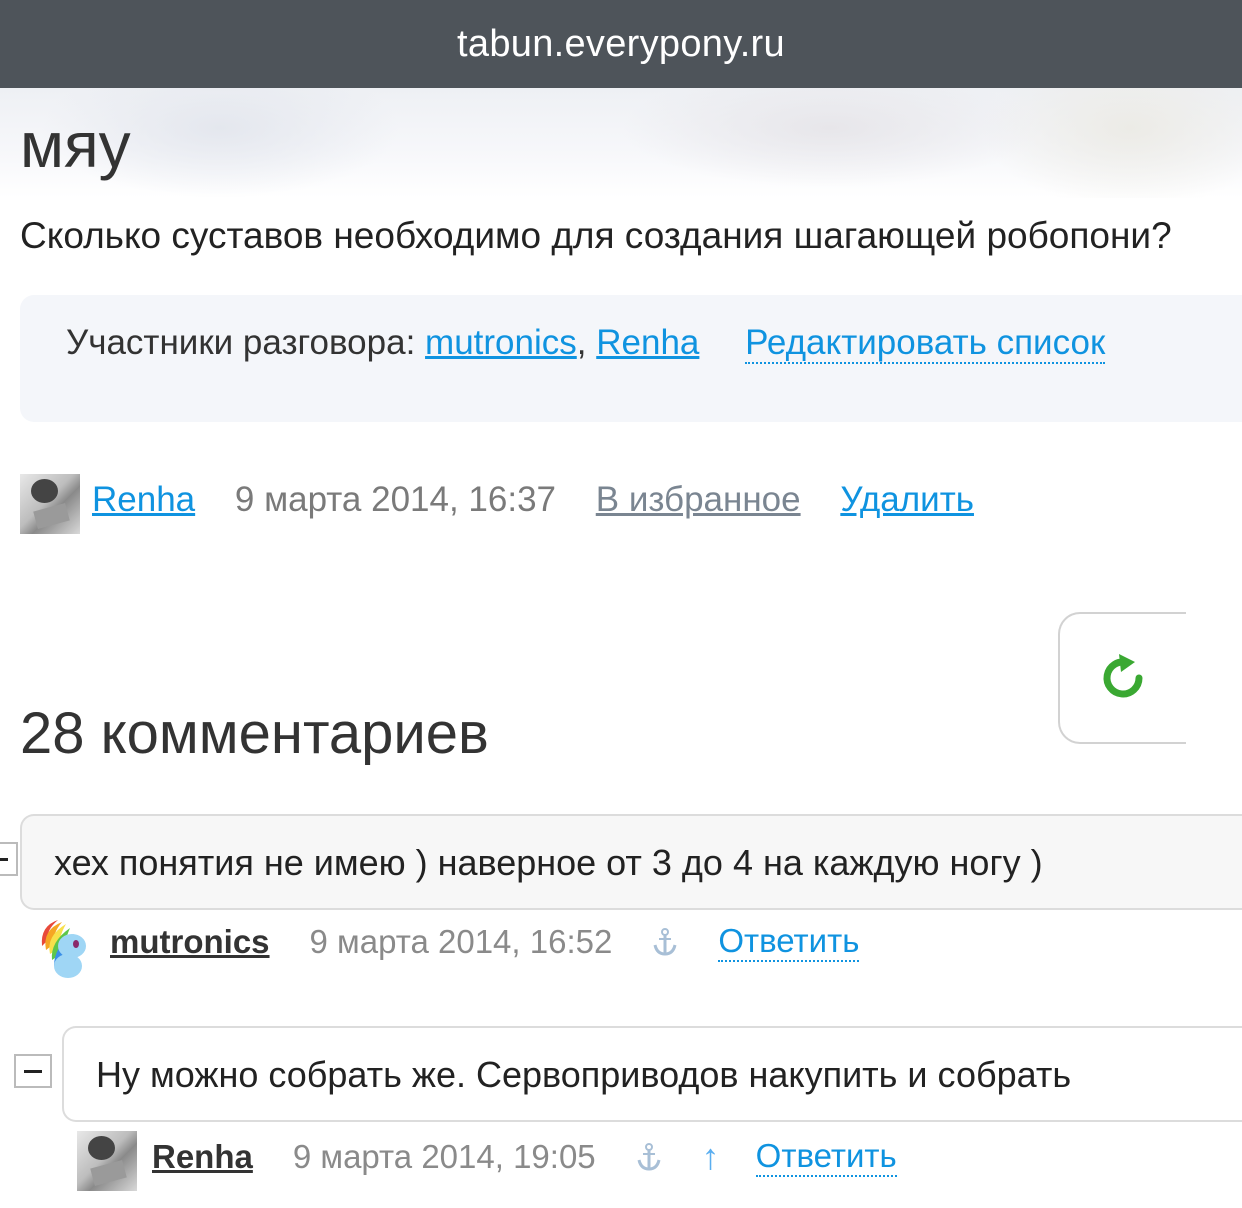  Describe the element at coordinates (621, 143) in the screenshot. I see `header-background` at that location.